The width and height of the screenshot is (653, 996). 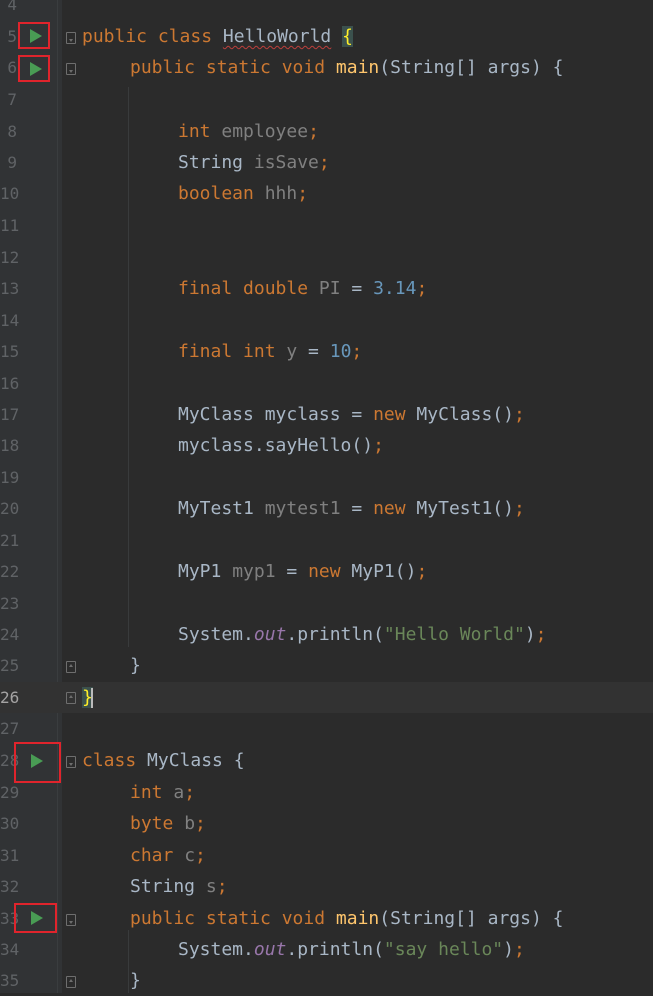 I want to click on code-line: 34 System.out.println("say hello");, so click(x=326, y=949).